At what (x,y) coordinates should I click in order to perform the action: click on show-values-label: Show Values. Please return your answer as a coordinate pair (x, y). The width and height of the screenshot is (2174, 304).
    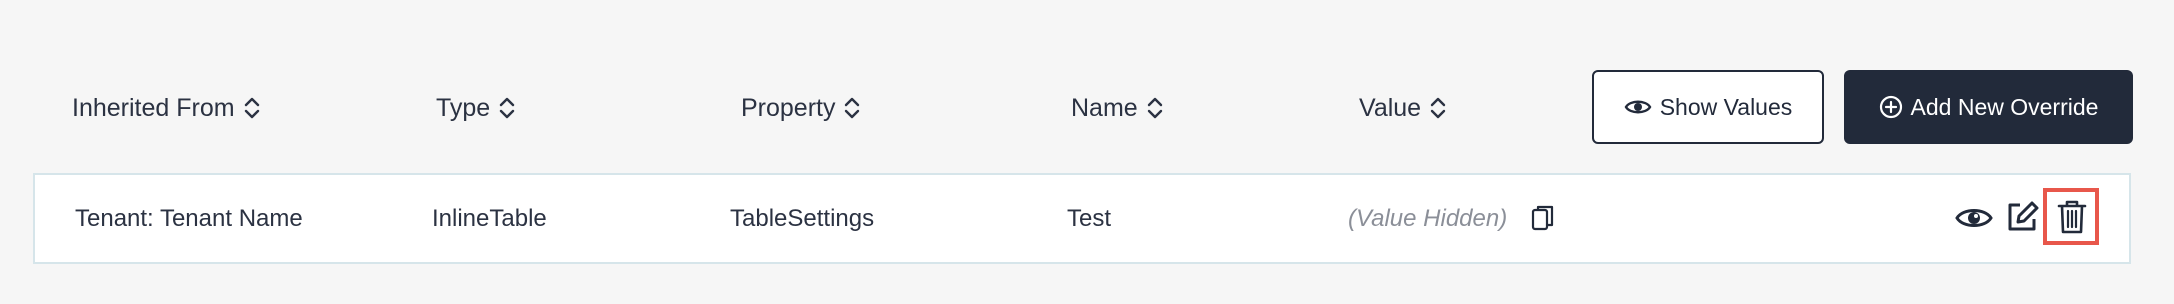
    Looking at the image, I should click on (1726, 106).